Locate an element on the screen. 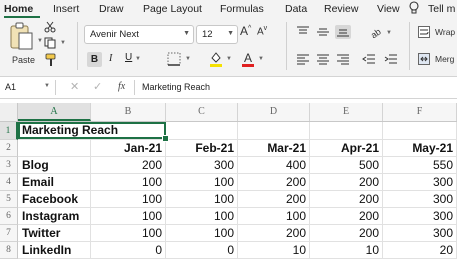 The height and width of the screenshot is (263, 457). cell-b2: Jan-21 is located at coordinates (128, 148).